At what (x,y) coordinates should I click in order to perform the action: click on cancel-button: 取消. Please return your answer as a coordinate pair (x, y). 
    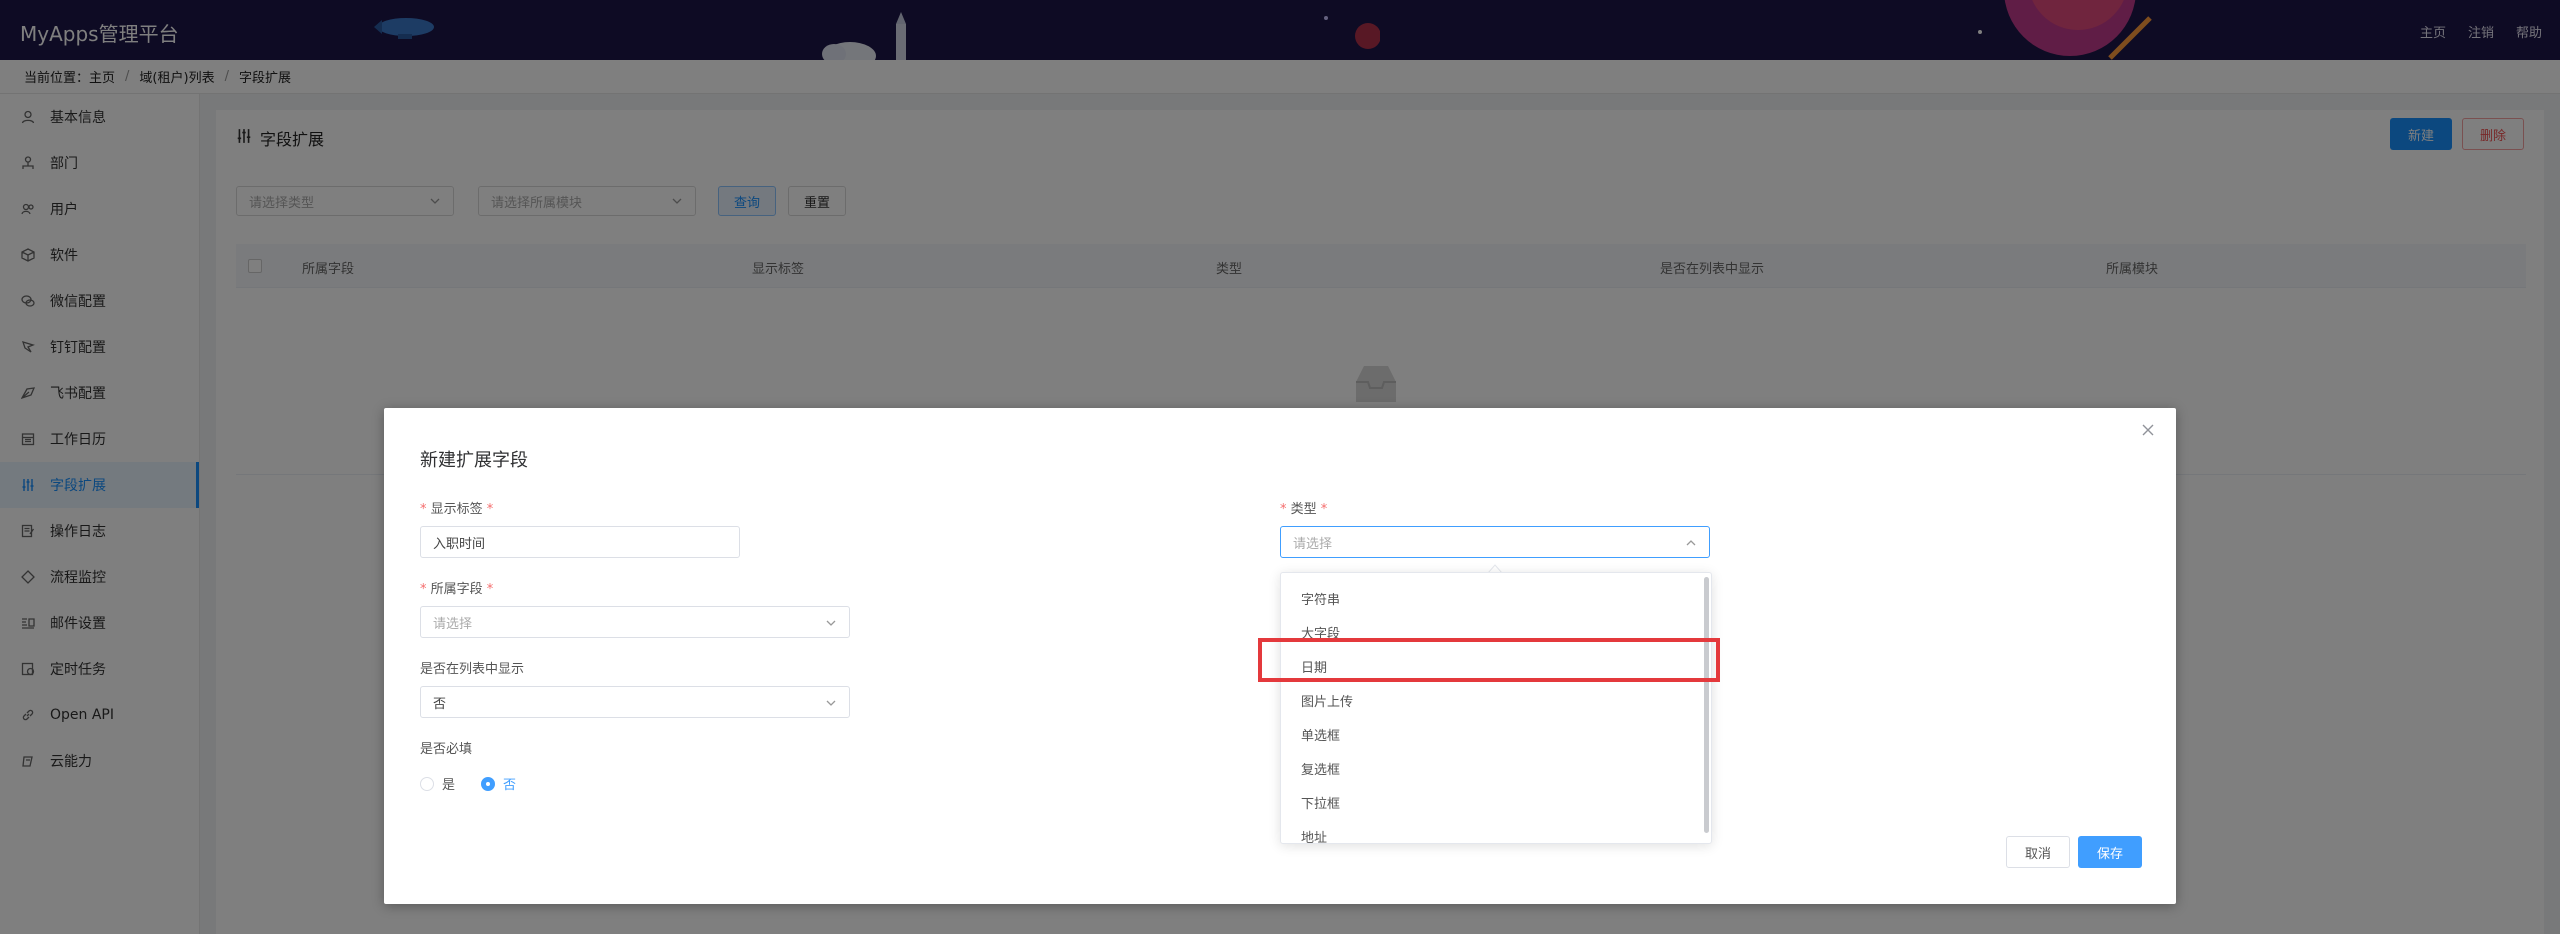
    Looking at the image, I should click on (2038, 852).